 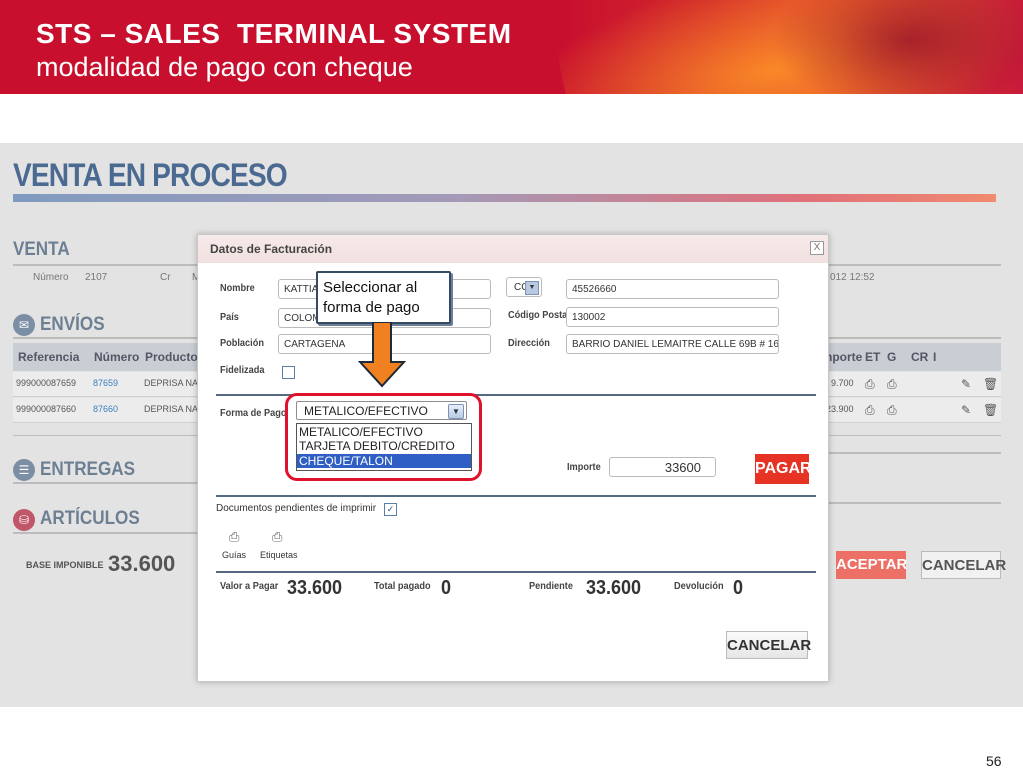 I want to click on row-importe: 23.900, so click(x=840, y=409).